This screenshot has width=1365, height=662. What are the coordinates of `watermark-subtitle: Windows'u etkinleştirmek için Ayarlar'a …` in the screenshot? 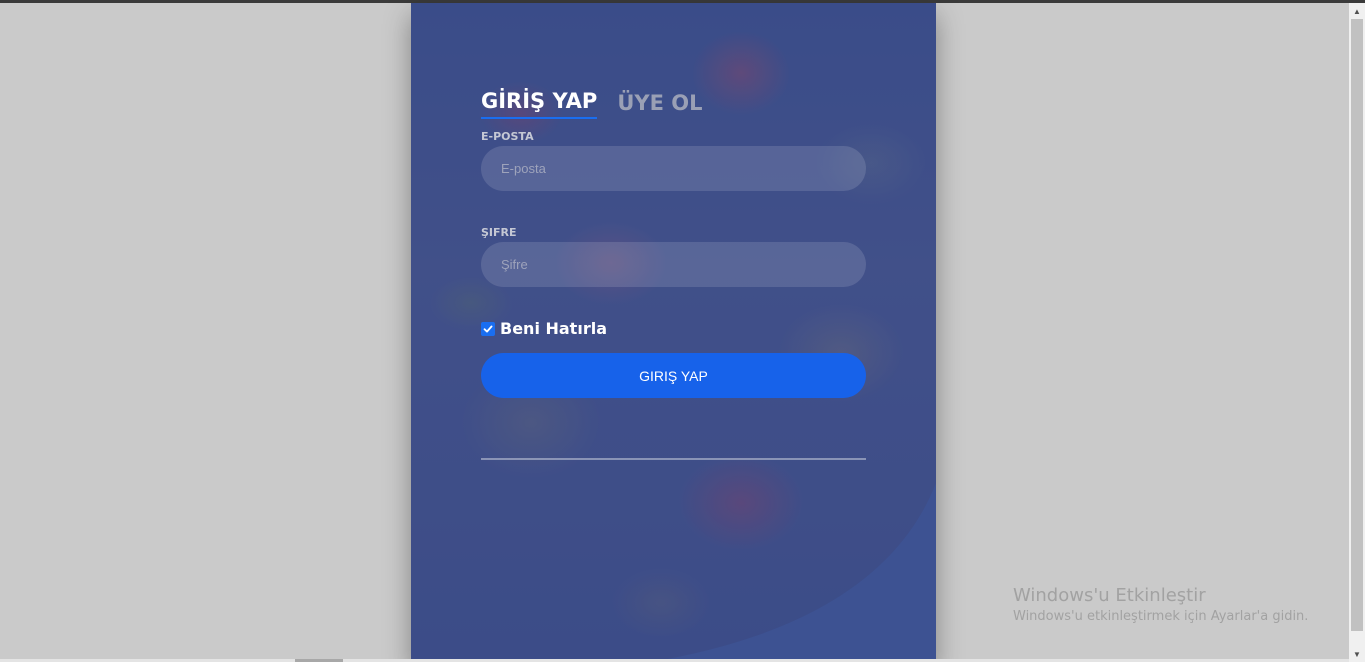 It's located at (1161, 616).